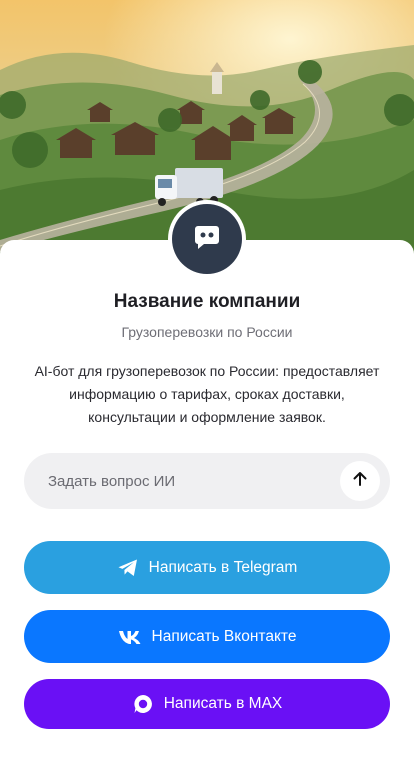 The image size is (414, 770). What do you see at coordinates (143, 704) in the screenshot?
I see `max-icon` at bounding box center [143, 704].